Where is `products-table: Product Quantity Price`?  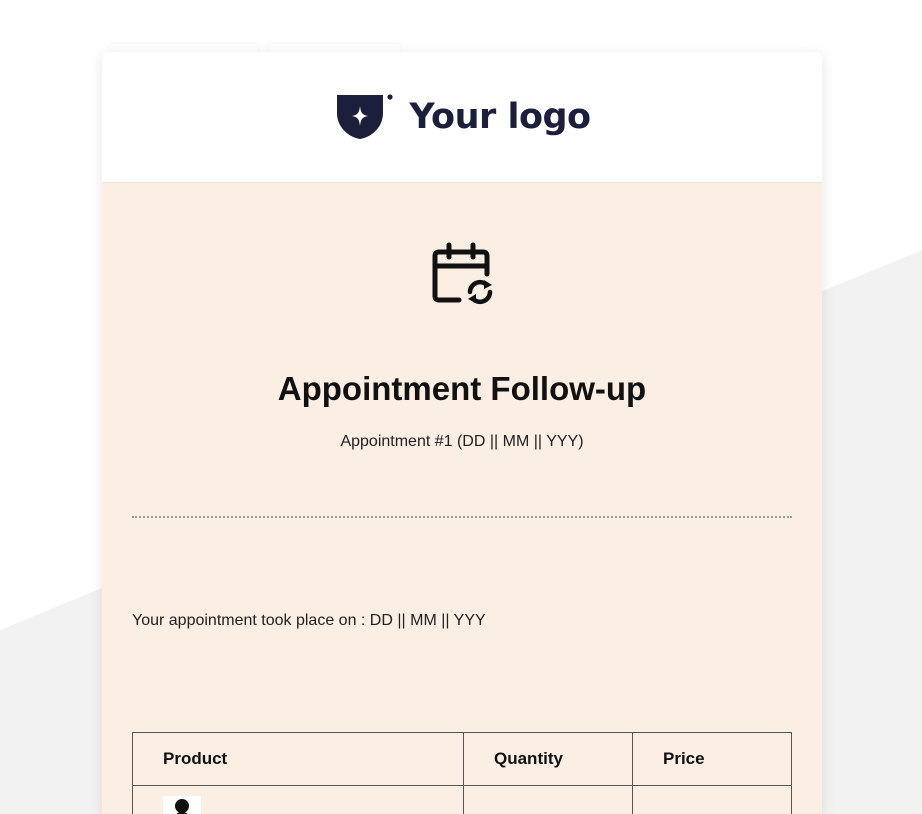 products-table: Product Quantity Price is located at coordinates (462, 773).